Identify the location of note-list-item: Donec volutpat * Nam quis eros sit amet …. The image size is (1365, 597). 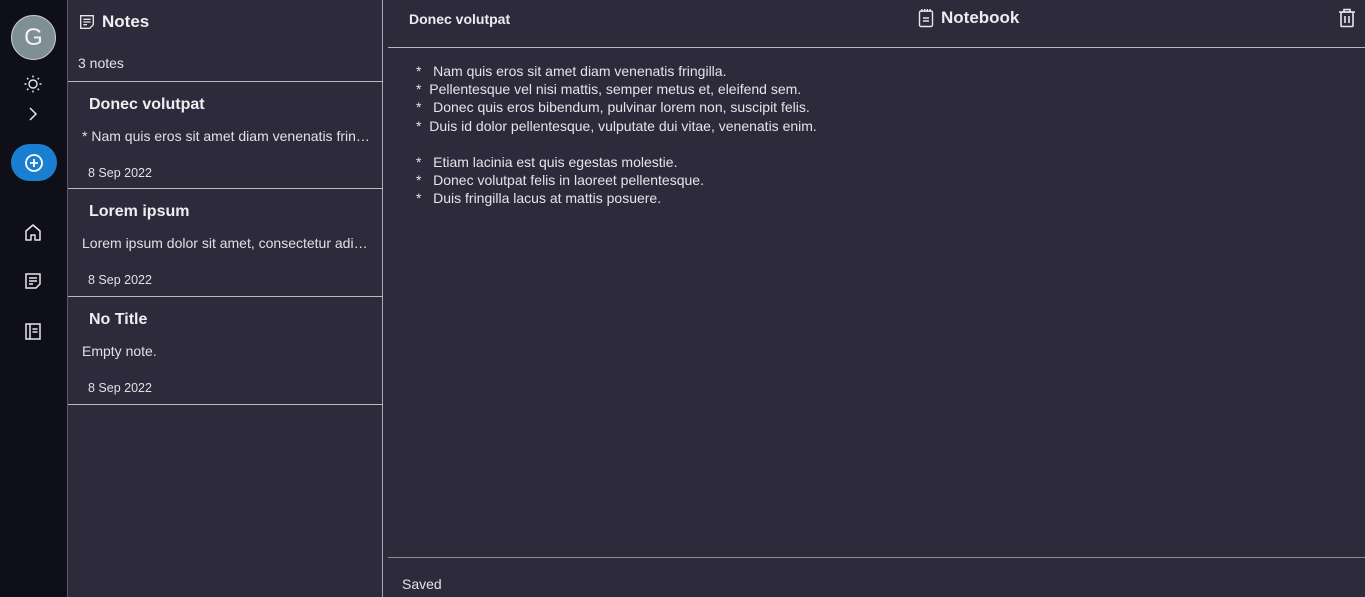
(225, 135).